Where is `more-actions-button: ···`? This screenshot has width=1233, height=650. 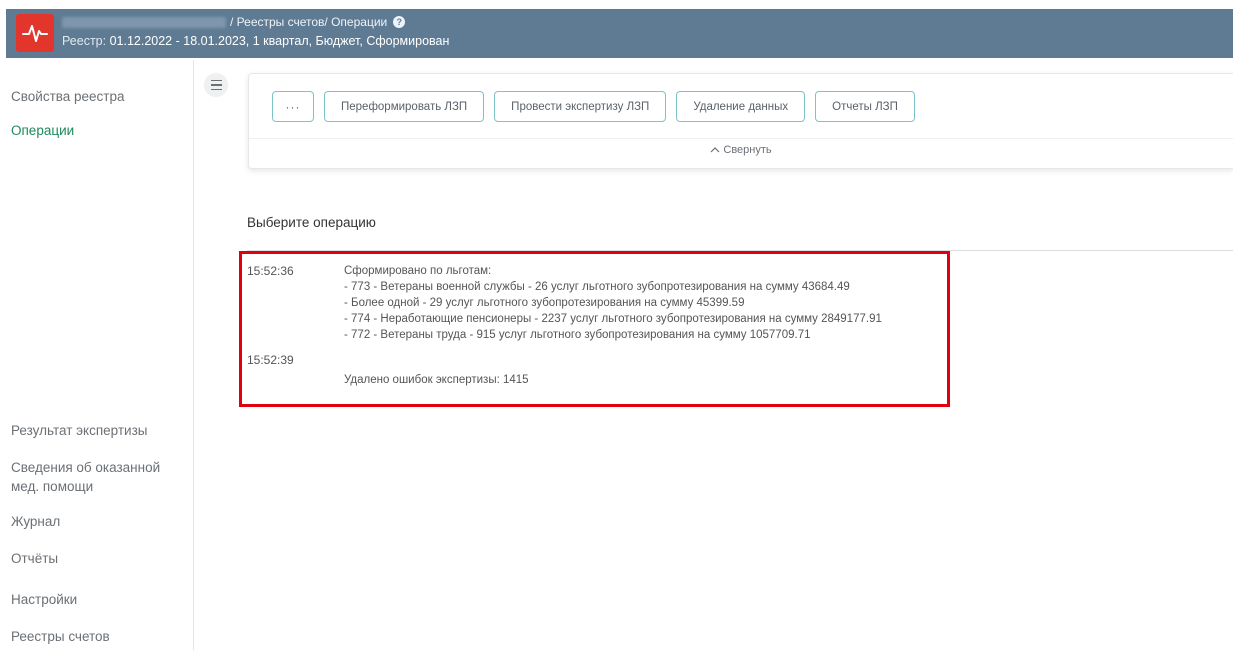 more-actions-button: ··· is located at coordinates (293, 106).